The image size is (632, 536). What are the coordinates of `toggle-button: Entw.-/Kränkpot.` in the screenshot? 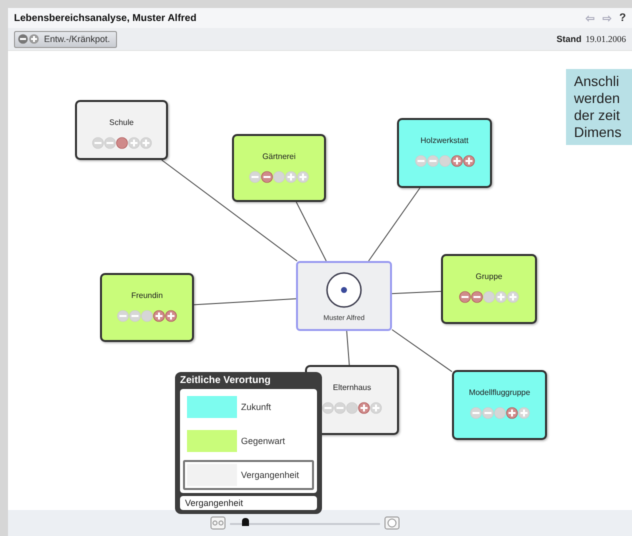 It's located at (66, 39).